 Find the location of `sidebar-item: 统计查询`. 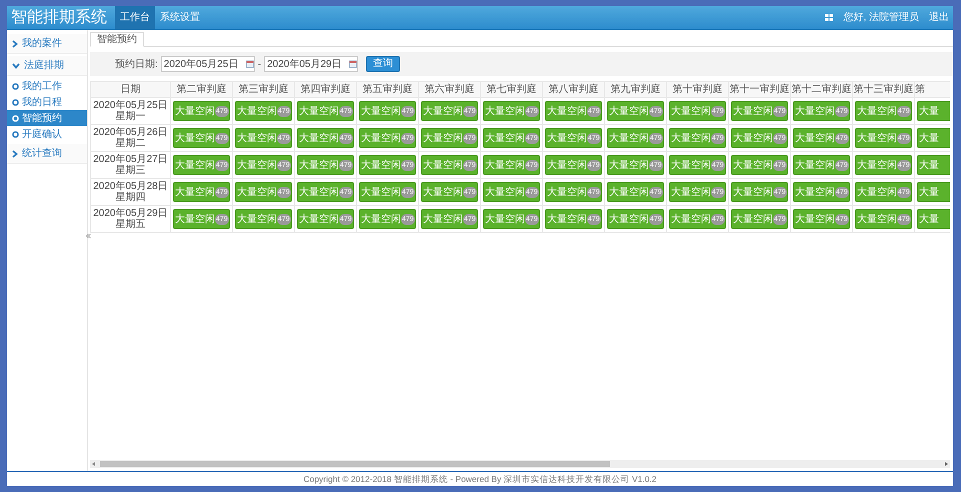

sidebar-item: 统计查询 is located at coordinates (47, 154).